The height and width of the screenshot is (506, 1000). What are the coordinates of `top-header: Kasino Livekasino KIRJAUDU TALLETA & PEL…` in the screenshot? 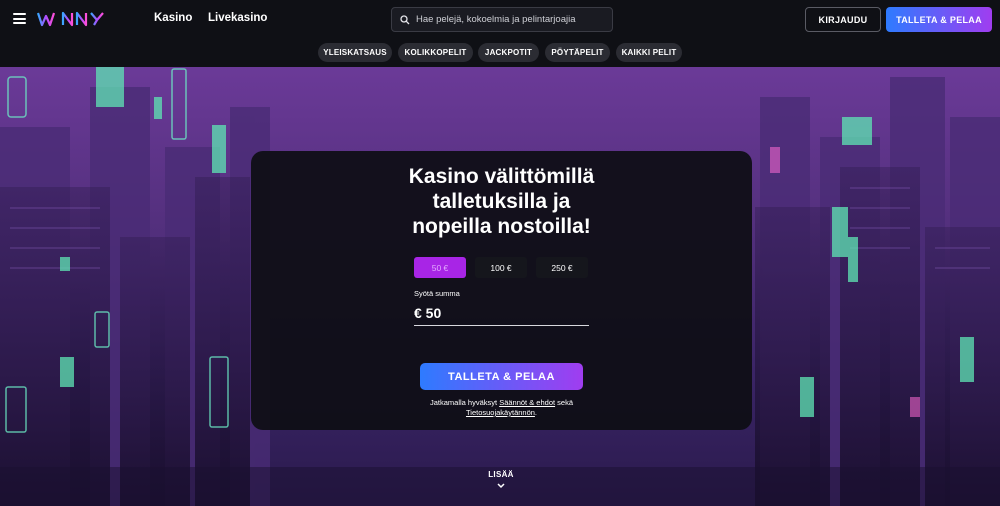 It's located at (500, 20).